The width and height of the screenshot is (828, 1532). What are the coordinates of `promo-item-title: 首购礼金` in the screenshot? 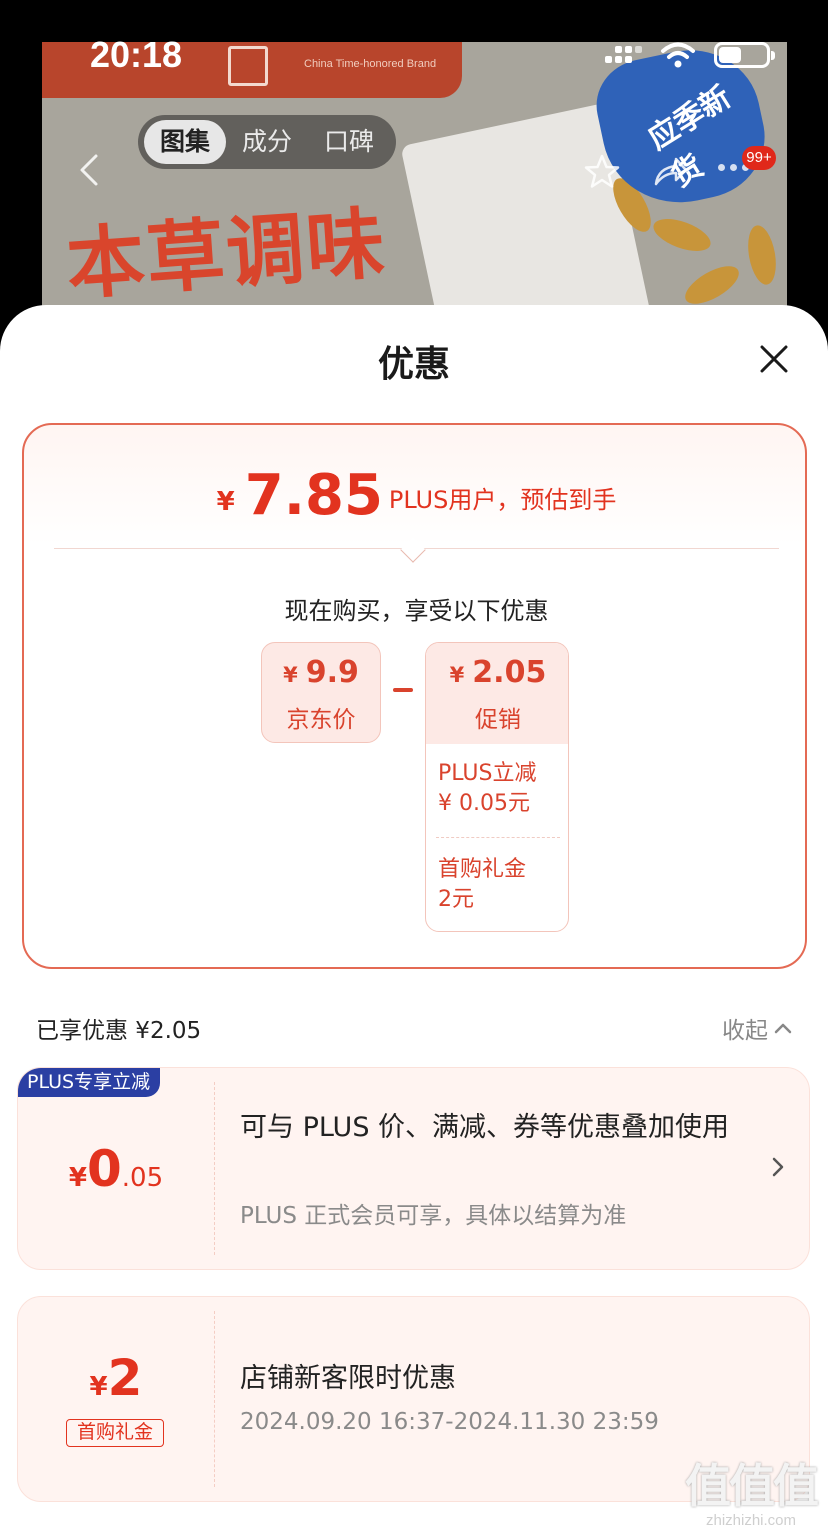 It's located at (482, 869).